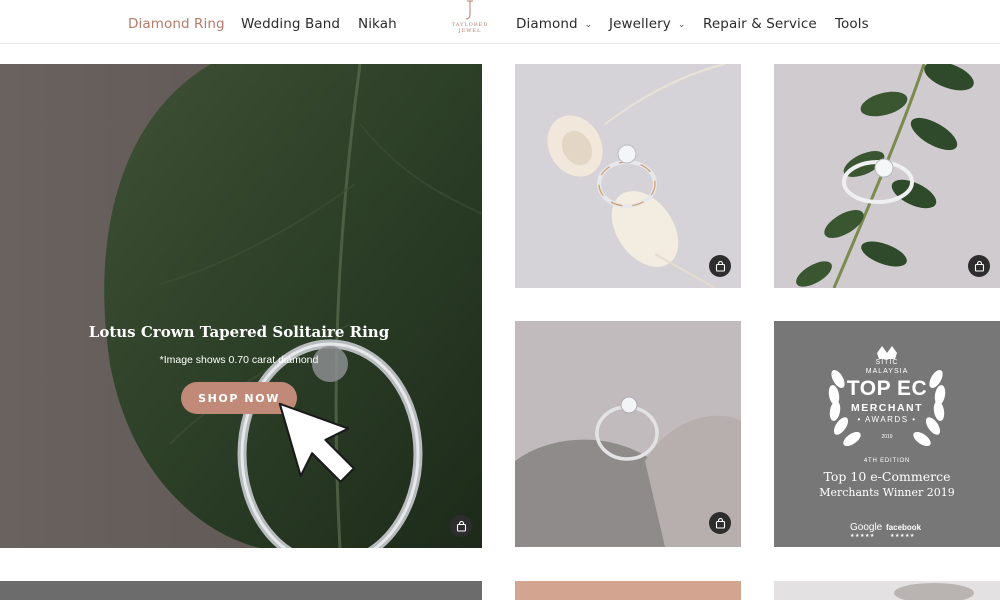  I want to click on facebook-logo: facebook, so click(904, 527).